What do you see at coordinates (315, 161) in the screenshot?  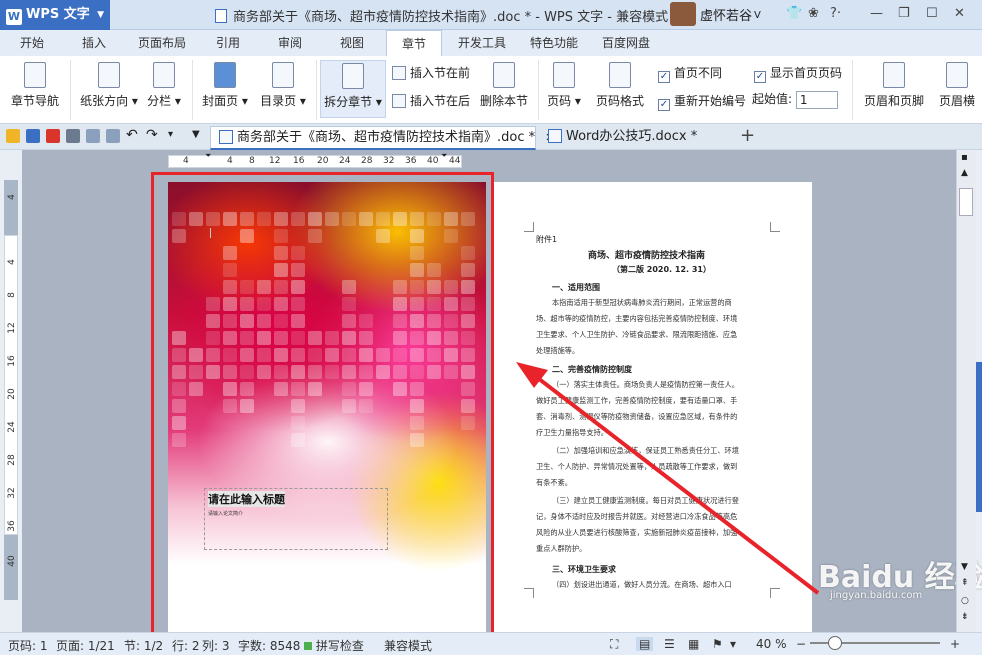 I see `horizontal-ruler: 4 4 8 12 16 20 24 28 32 36 40 44` at bounding box center [315, 161].